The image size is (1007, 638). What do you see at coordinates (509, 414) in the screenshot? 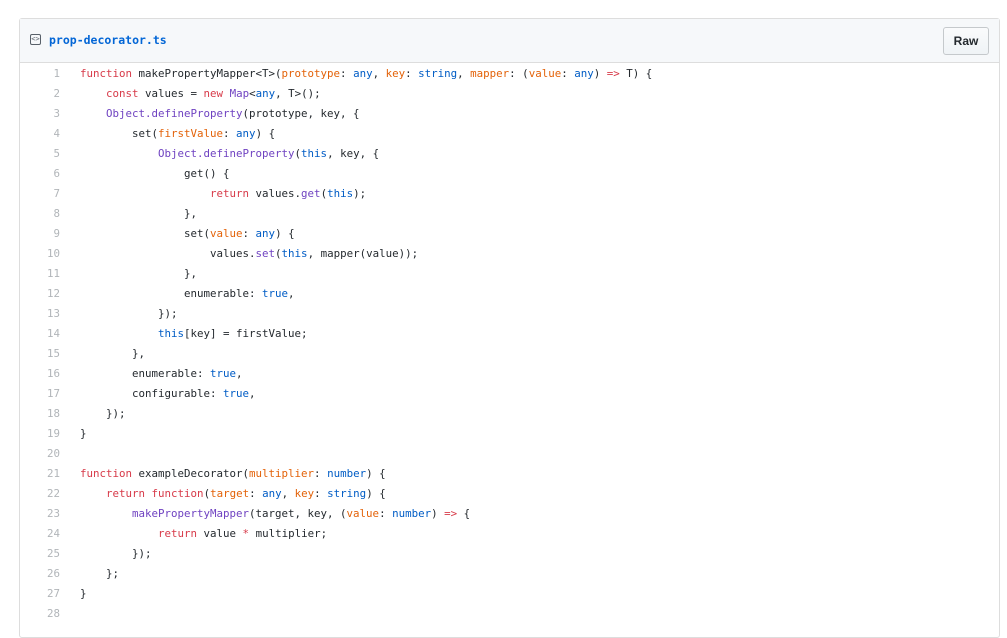
I see `code-line: 18 });` at bounding box center [509, 414].